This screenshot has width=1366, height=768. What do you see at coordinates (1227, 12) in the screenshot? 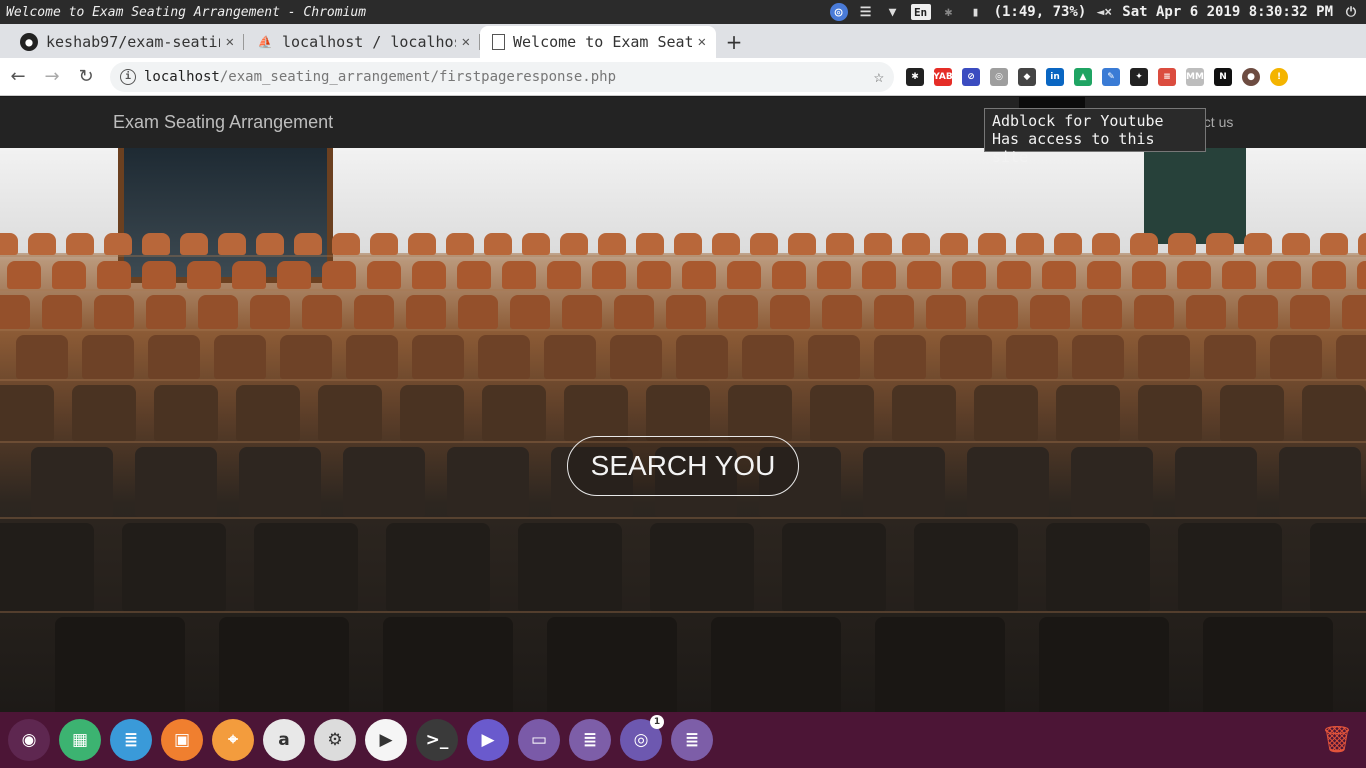
I see `clock: Sat Apr 6 2019 8:30:32 PM` at bounding box center [1227, 12].